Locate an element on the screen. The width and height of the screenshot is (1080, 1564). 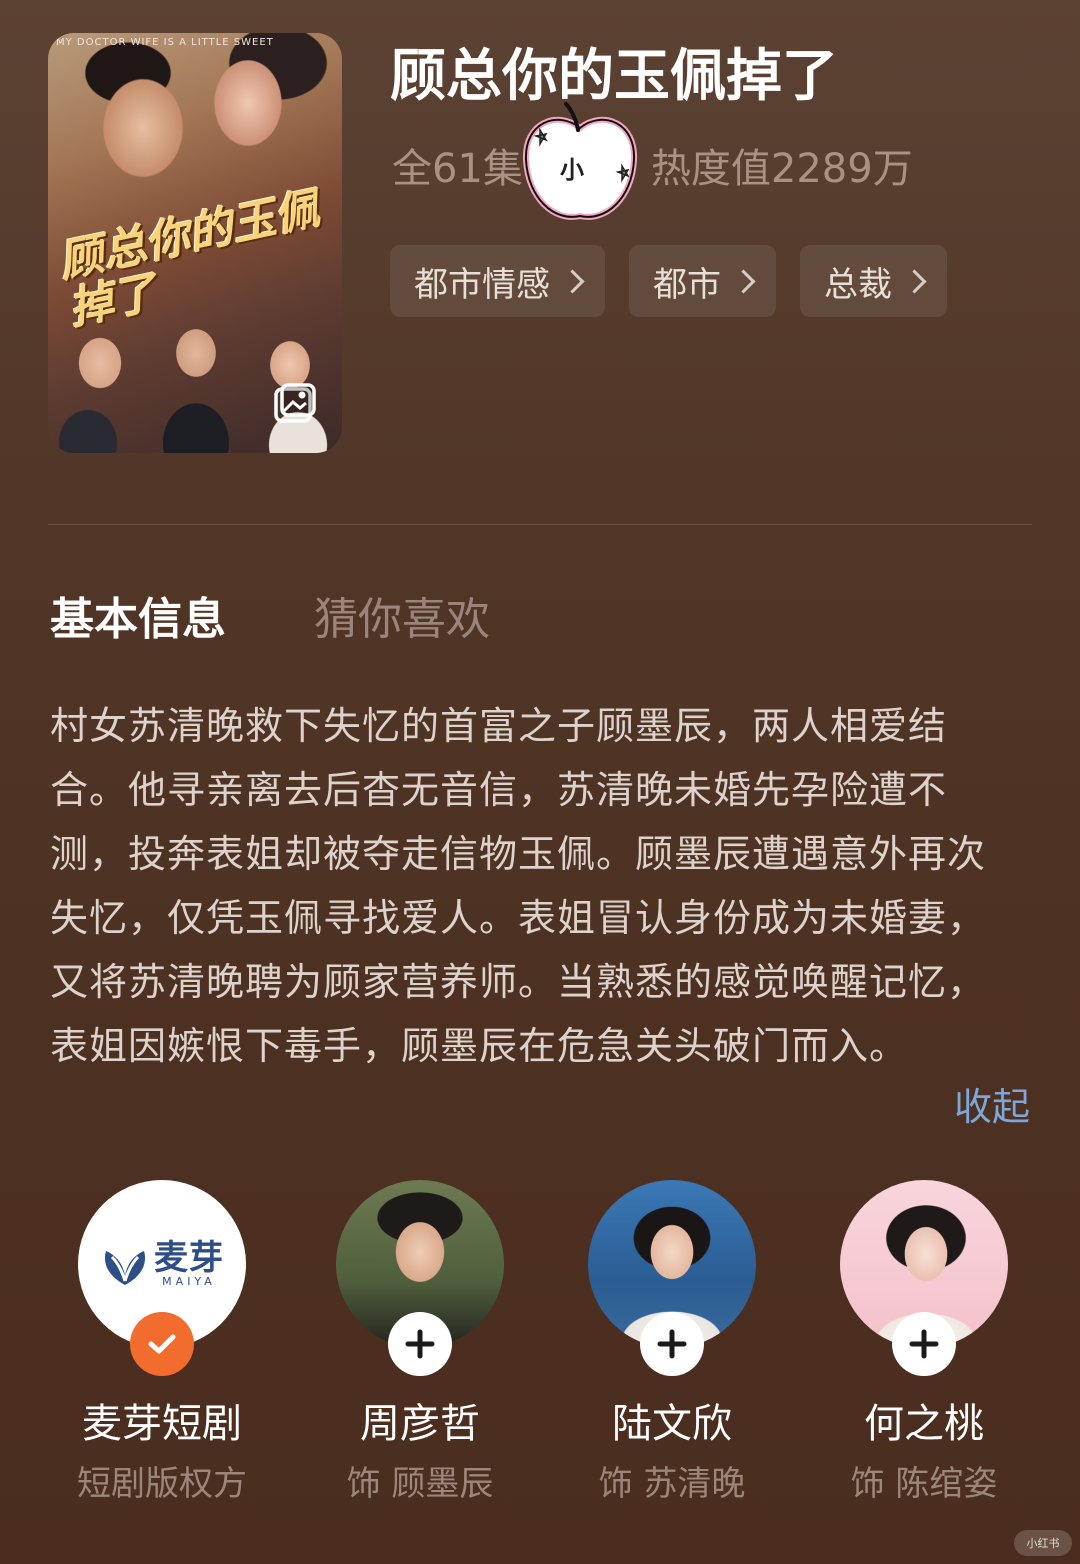
tag-ceo: 总裁 is located at coordinates (873, 281).